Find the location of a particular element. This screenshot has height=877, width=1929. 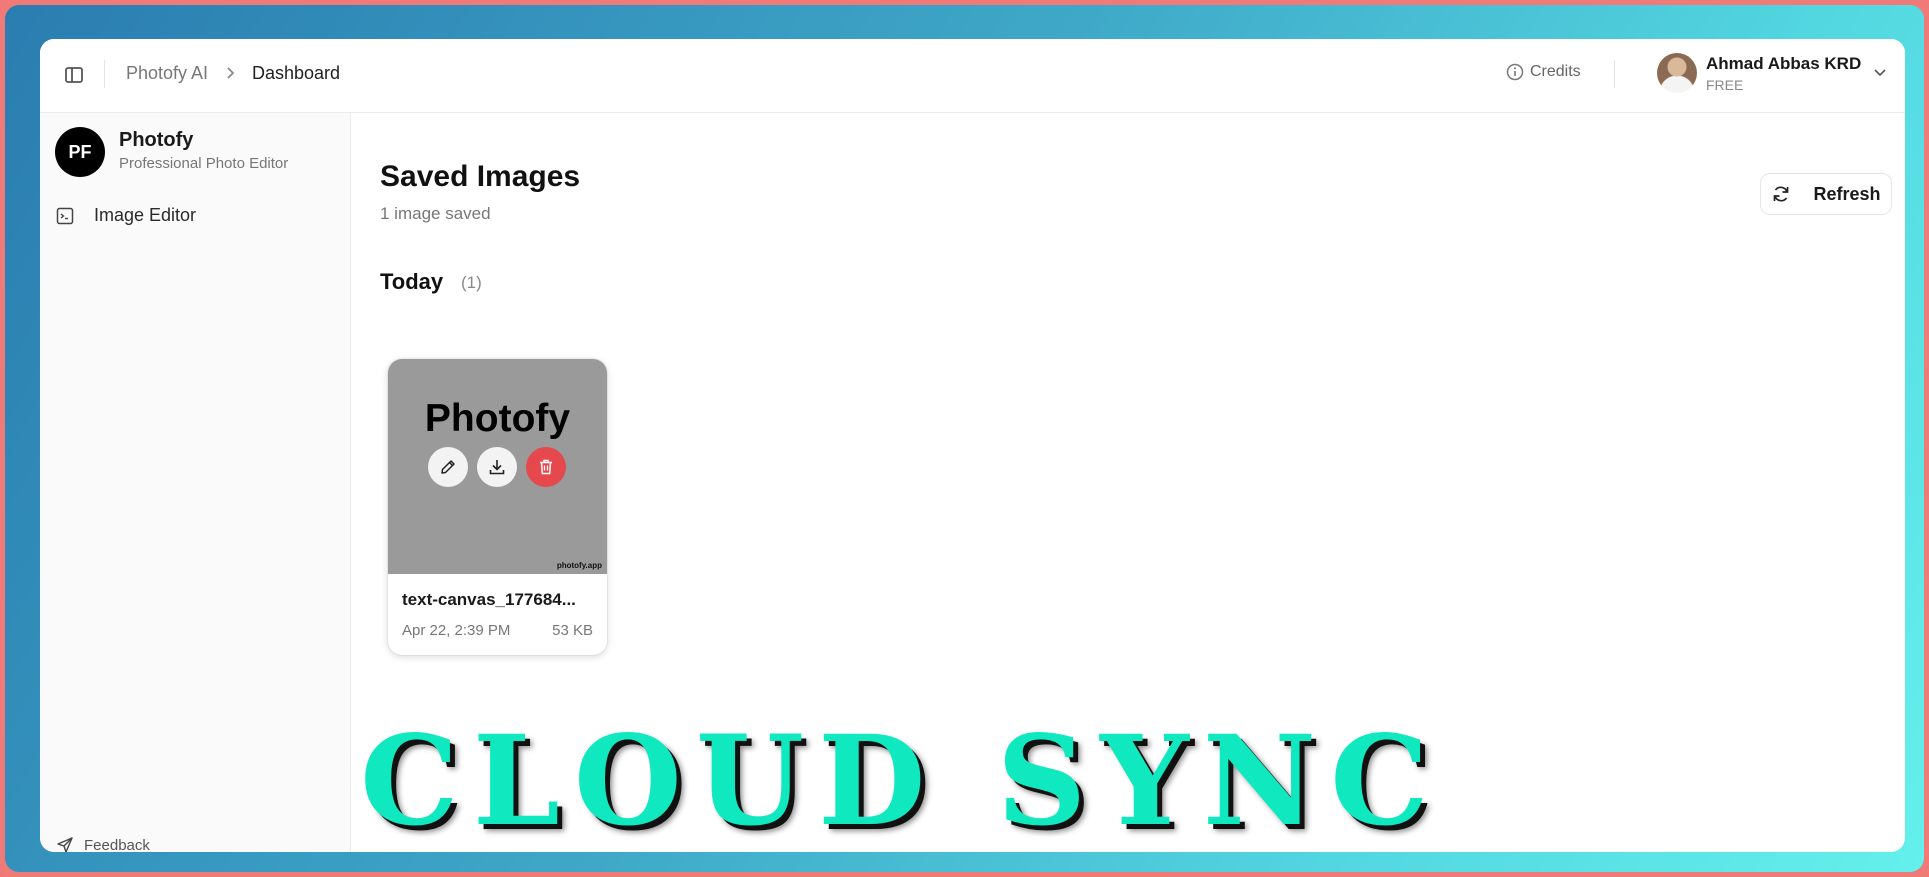

page-subtitle: 1 image saved is located at coordinates (435, 213).